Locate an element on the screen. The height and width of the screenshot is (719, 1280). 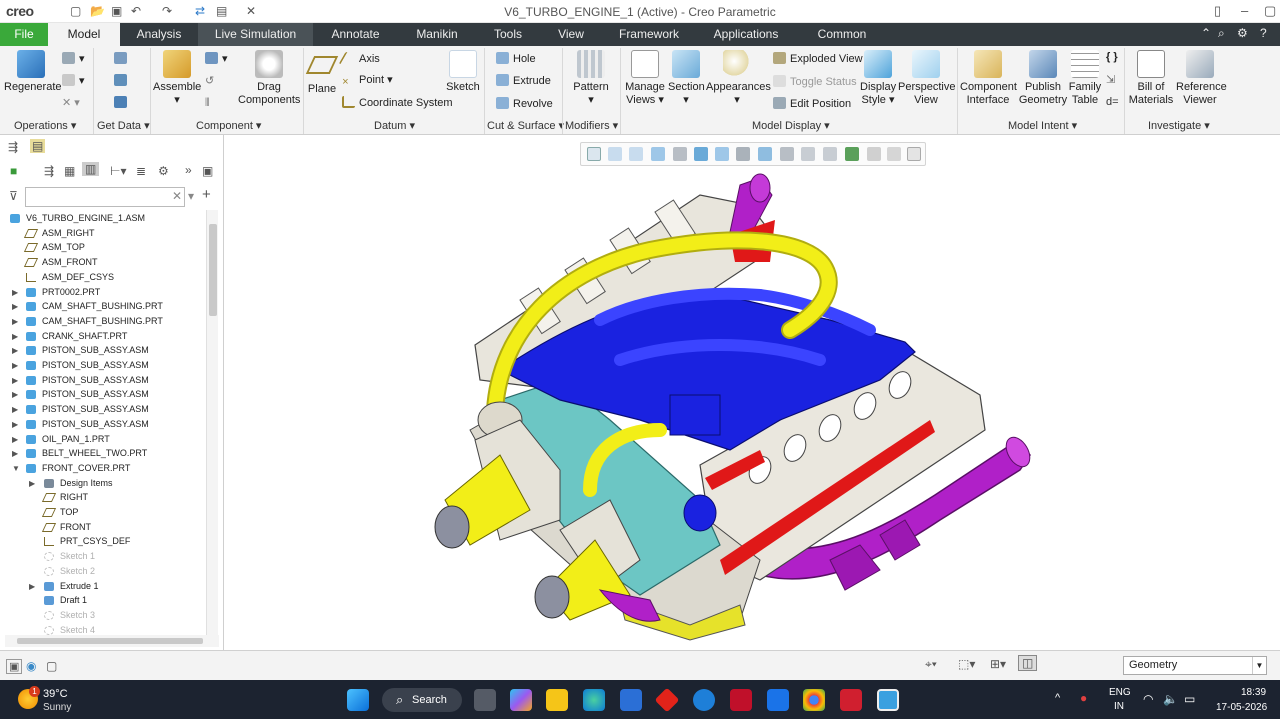
clock-time: 18:39 is located at coordinates (1253, 692).